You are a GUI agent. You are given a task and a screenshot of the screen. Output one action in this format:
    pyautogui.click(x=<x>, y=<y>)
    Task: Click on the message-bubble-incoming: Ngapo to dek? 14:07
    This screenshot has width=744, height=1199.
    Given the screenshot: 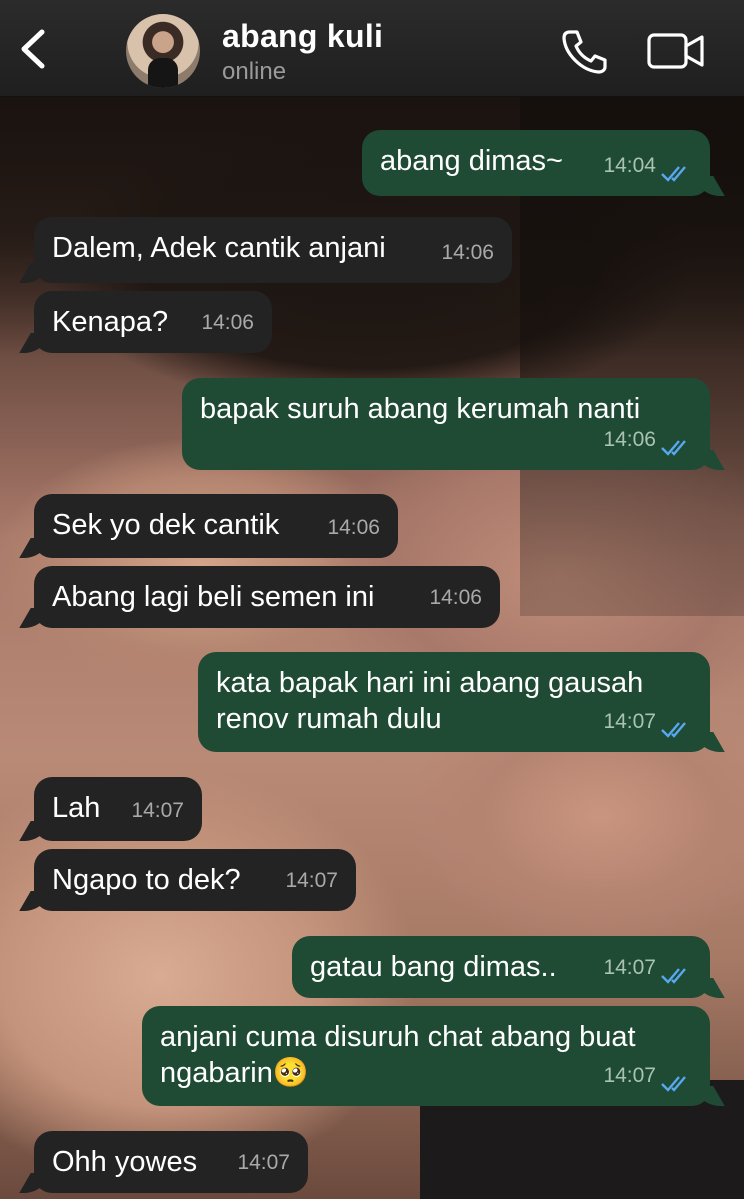 What is the action you would take?
    pyautogui.click(x=195, y=880)
    